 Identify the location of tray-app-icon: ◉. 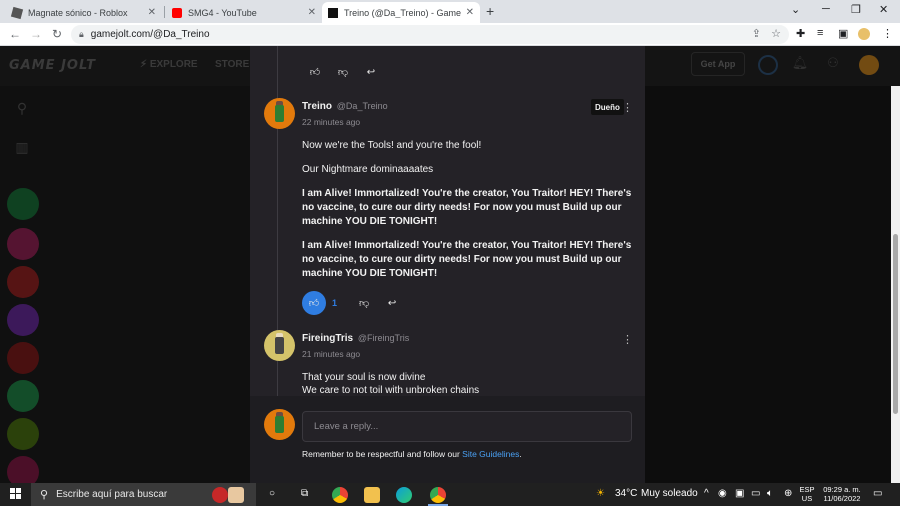
(722, 493).